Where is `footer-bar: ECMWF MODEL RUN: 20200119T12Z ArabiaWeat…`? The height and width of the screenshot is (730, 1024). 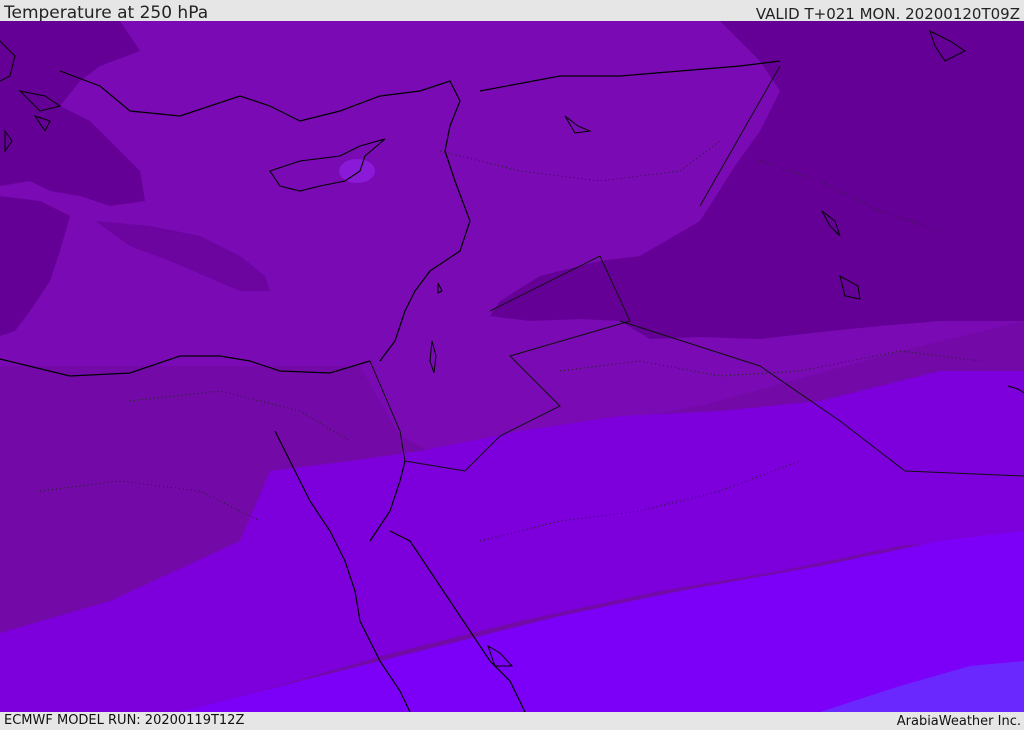 footer-bar: ECMWF MODEL RUN: 20200119T12Z ArabiaWeat… is located at coordinates (512, 720).